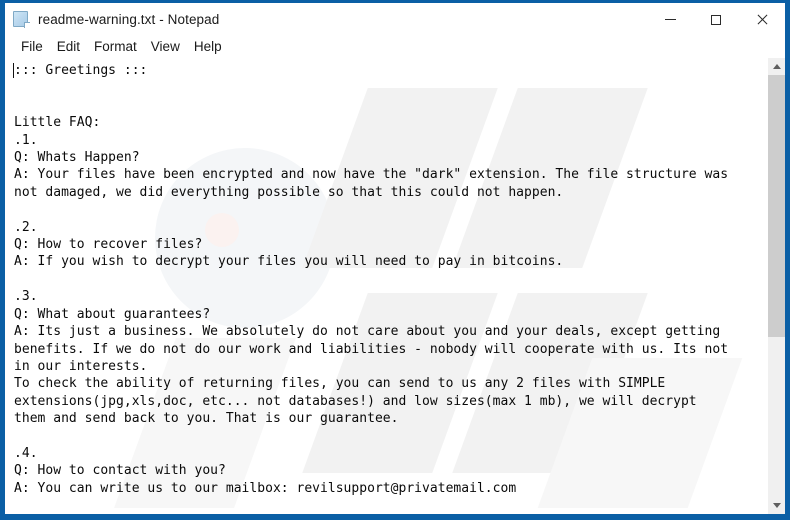 The image size is (790, 520). I want to click on close-button, so click(762, 19).